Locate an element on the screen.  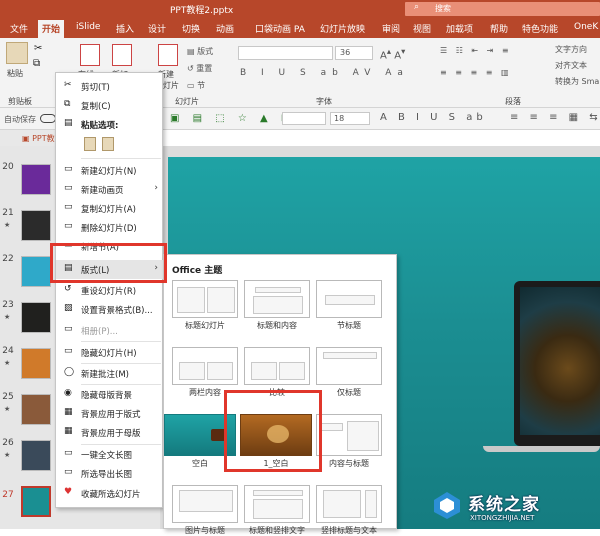
convert-smartart-button: 转换为 SmartArt is located at coordinates (577, 81).